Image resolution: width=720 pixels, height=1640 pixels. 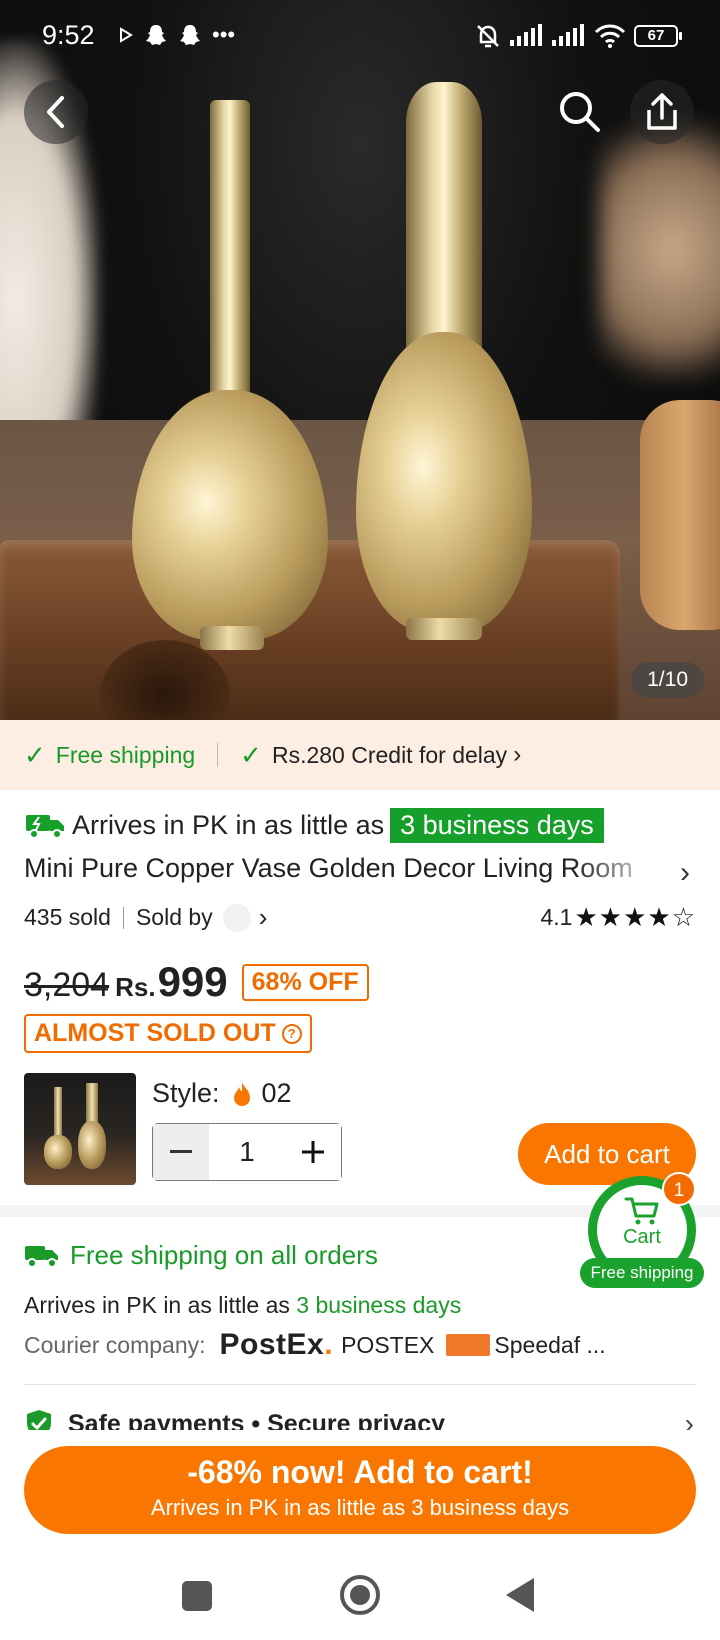 What do you see at coordinates (197, 1596) in the screenshot?
I see `recent-apps-icon` at bounding box center [197, 1596].